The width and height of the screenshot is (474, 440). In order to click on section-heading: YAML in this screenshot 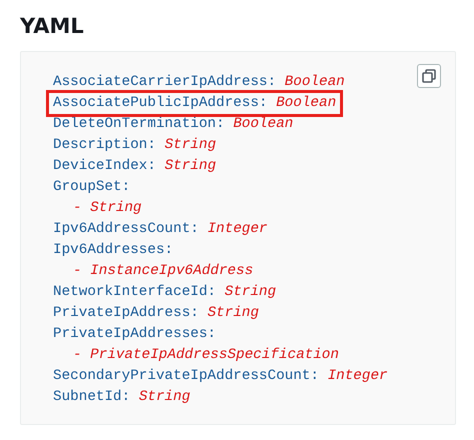, I will do `click(52, 27)`.